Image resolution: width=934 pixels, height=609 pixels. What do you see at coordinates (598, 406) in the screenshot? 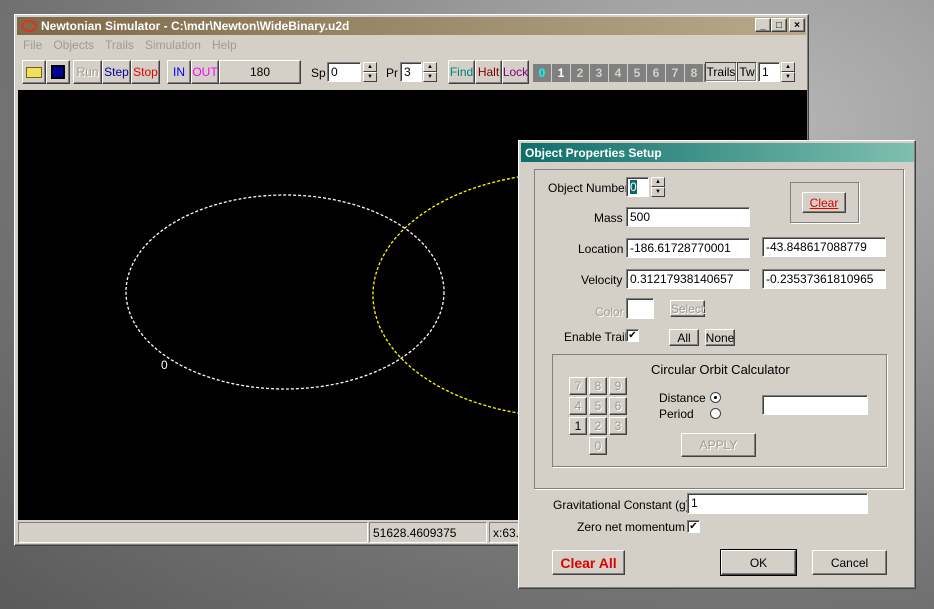
I see `keypad-5-button: 5` at bounding box center [598, 406].